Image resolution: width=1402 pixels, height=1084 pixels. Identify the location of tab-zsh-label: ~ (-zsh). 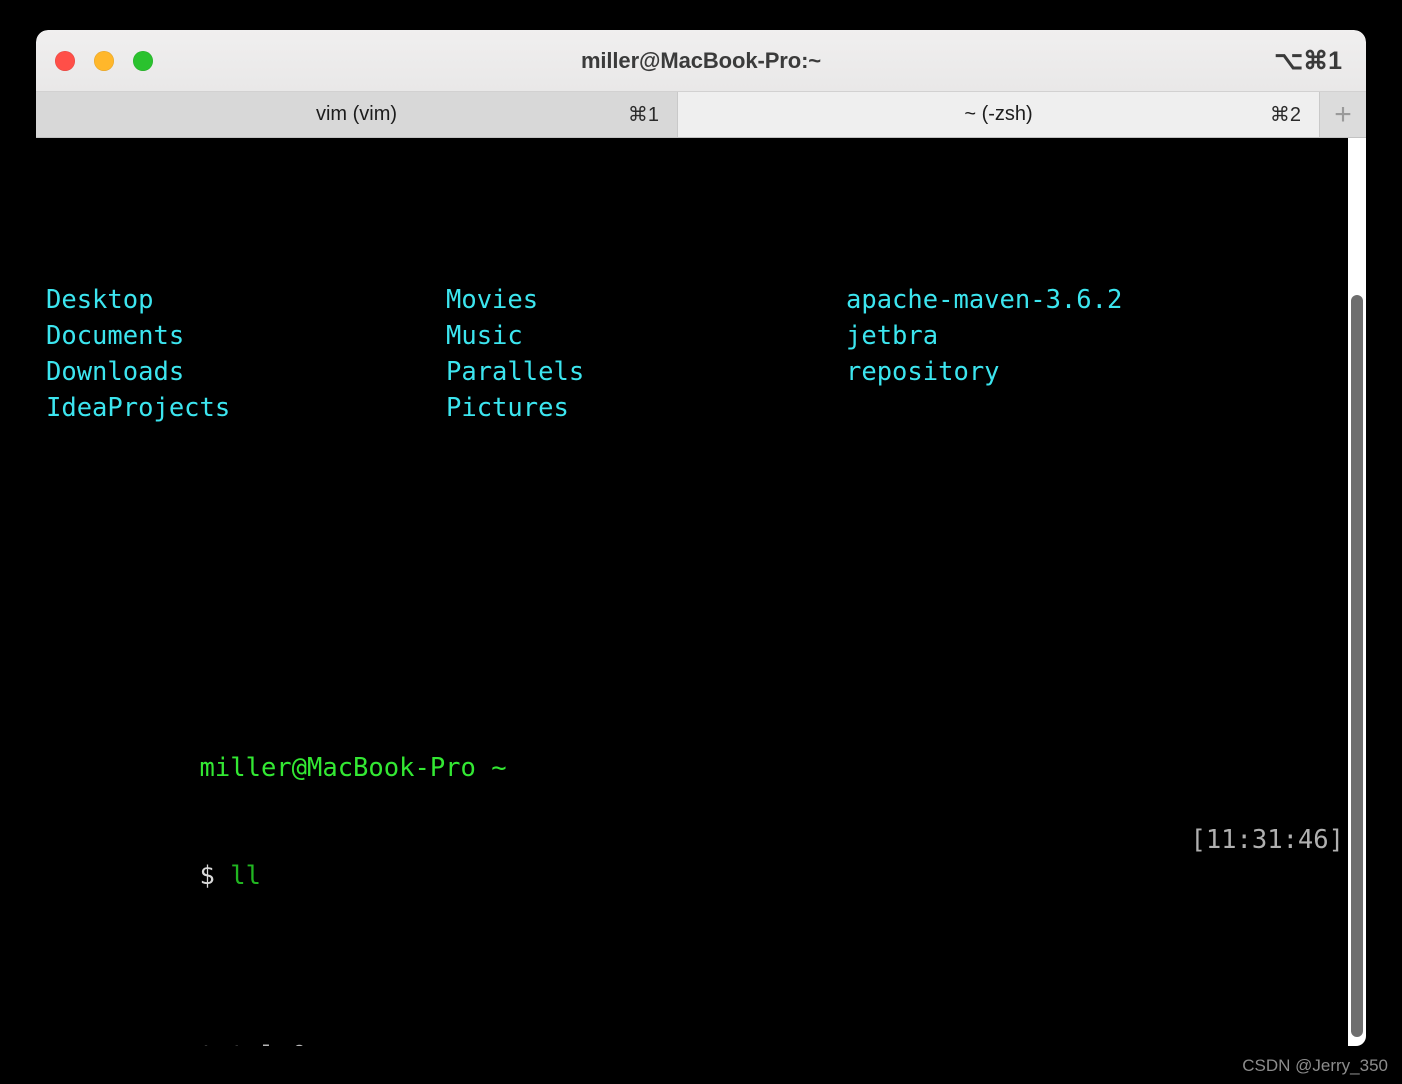
(998, 114).